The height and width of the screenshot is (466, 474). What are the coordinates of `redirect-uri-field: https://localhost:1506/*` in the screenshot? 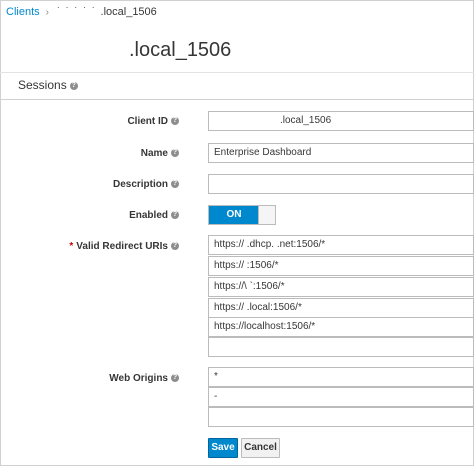 It's located at (341, 327).